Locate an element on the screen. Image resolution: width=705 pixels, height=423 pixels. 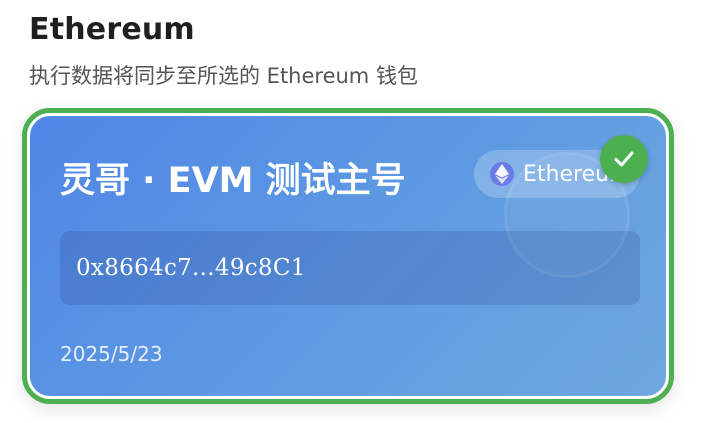
wallet-date: 2025/5/23 is located at coordinates (111, 354).